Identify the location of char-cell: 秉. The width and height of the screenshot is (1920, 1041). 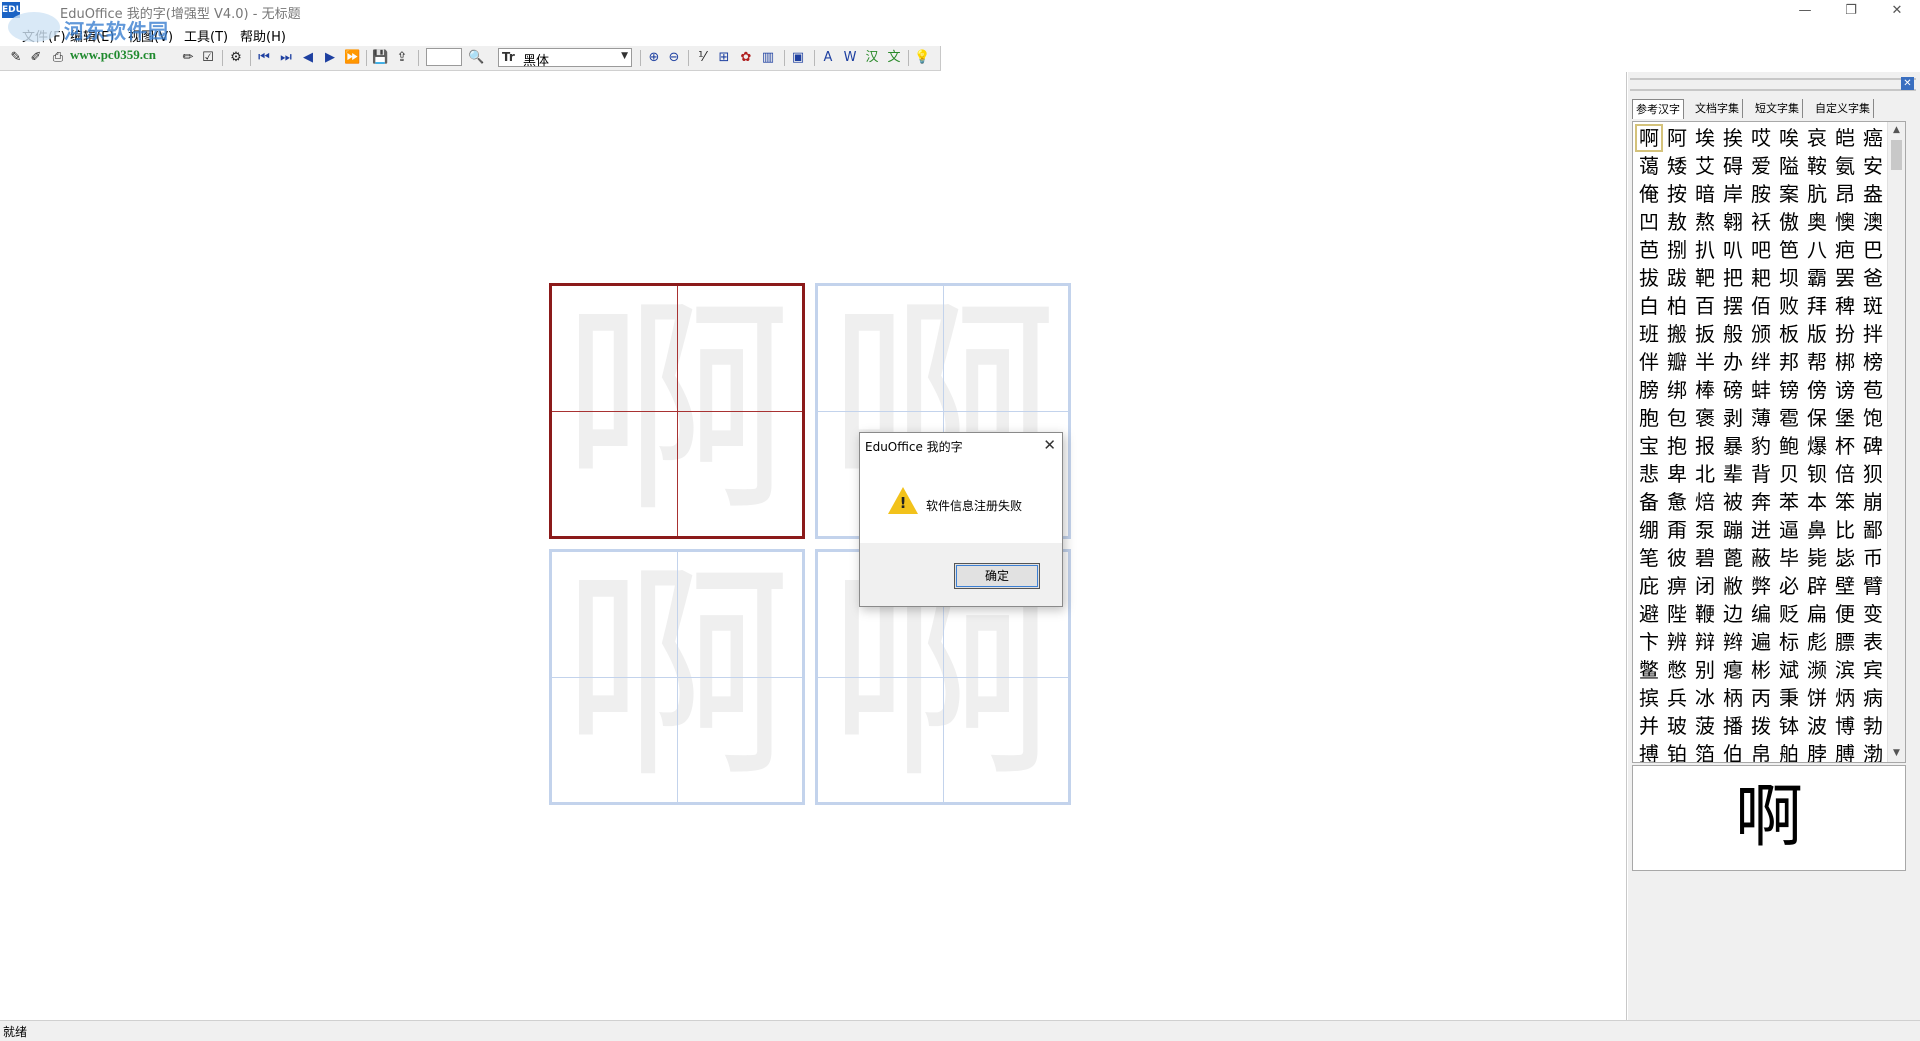
(1789, 698).